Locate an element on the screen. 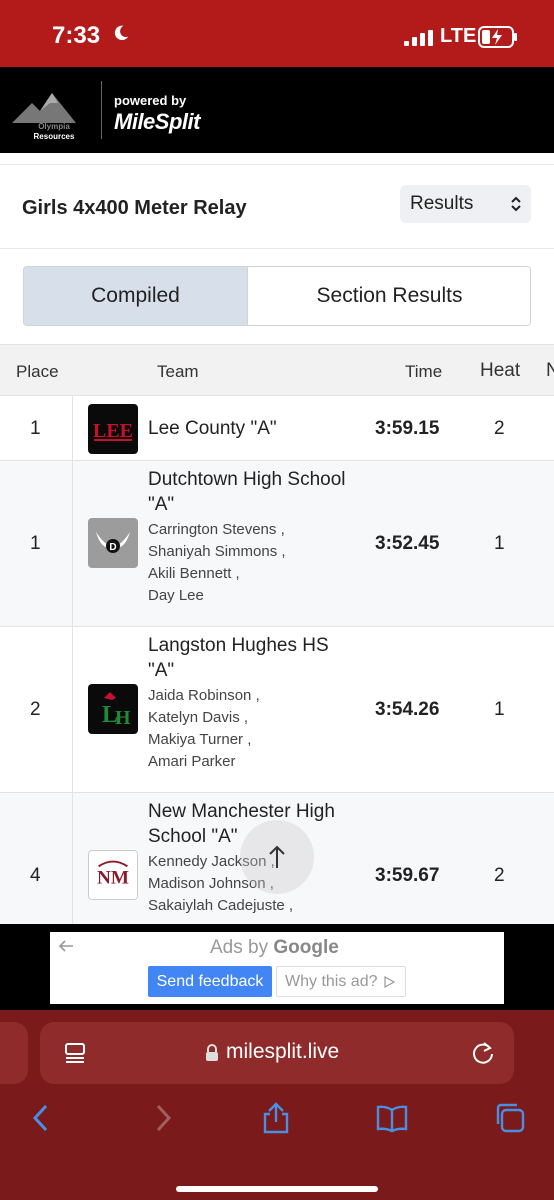 The image size is (554, 1200). new-manchester-logo: NM is located at coordinates (113, 875).